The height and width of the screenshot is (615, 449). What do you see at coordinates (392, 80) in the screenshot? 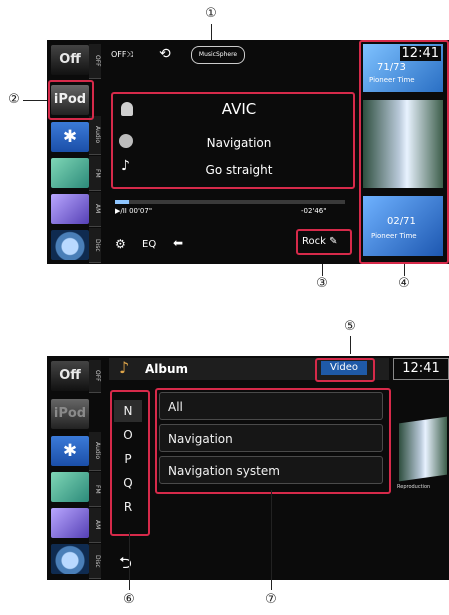
I see `thumb-1-title: Pioneer Time` at bounding box center [392, 80].